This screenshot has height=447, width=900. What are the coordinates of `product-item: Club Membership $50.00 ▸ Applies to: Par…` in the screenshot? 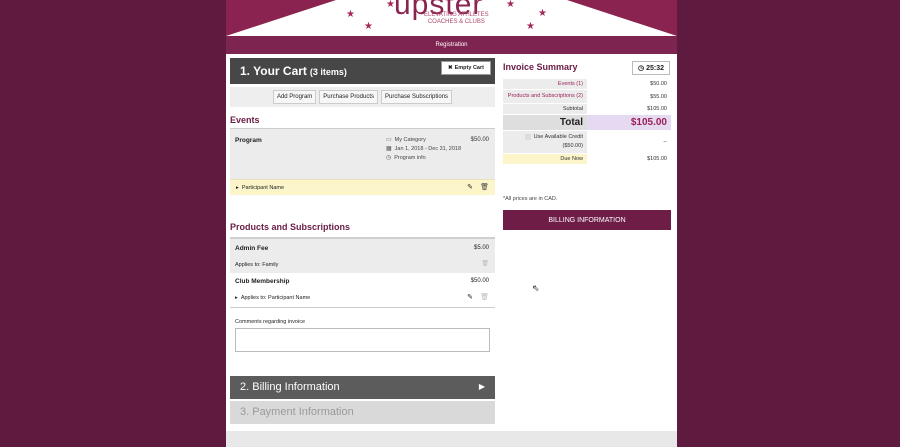 It's located at (362, 290).